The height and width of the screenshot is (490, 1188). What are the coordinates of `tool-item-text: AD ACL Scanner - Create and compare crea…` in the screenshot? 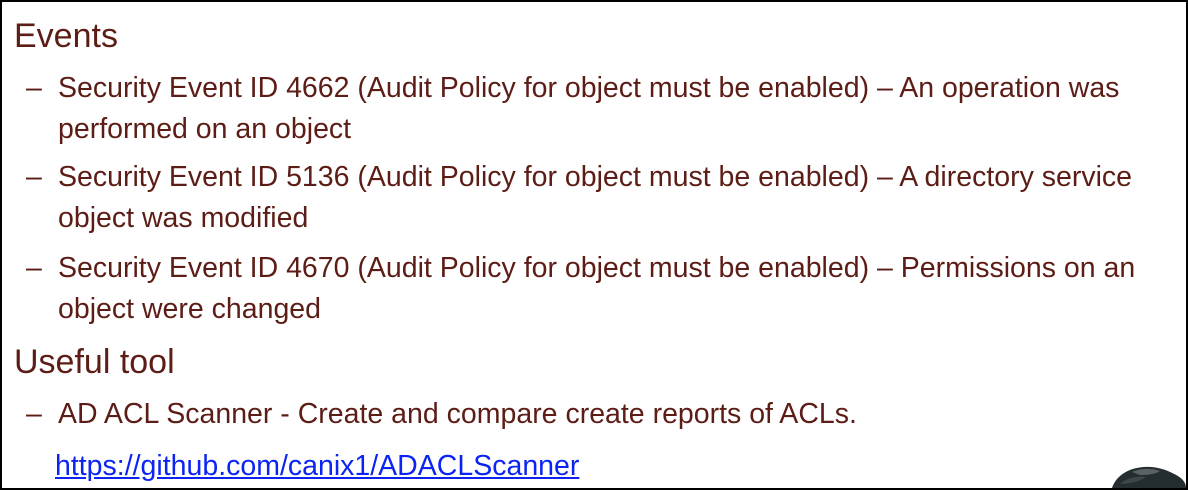 It's located at (457, 414).